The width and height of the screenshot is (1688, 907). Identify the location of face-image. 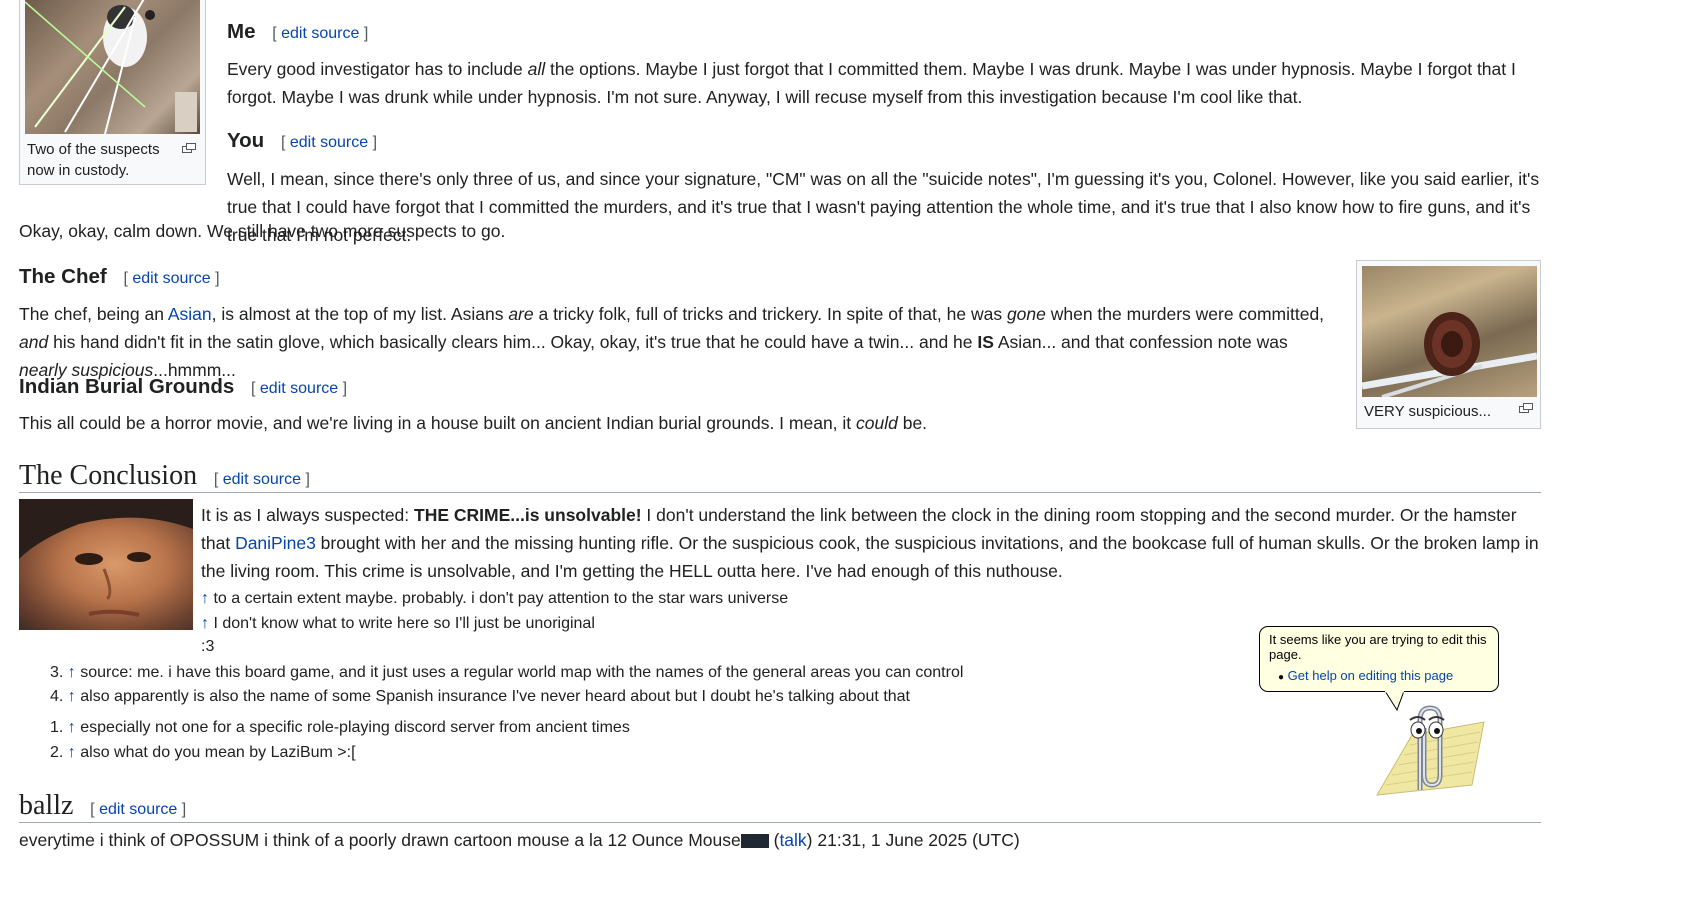
(106, 564).